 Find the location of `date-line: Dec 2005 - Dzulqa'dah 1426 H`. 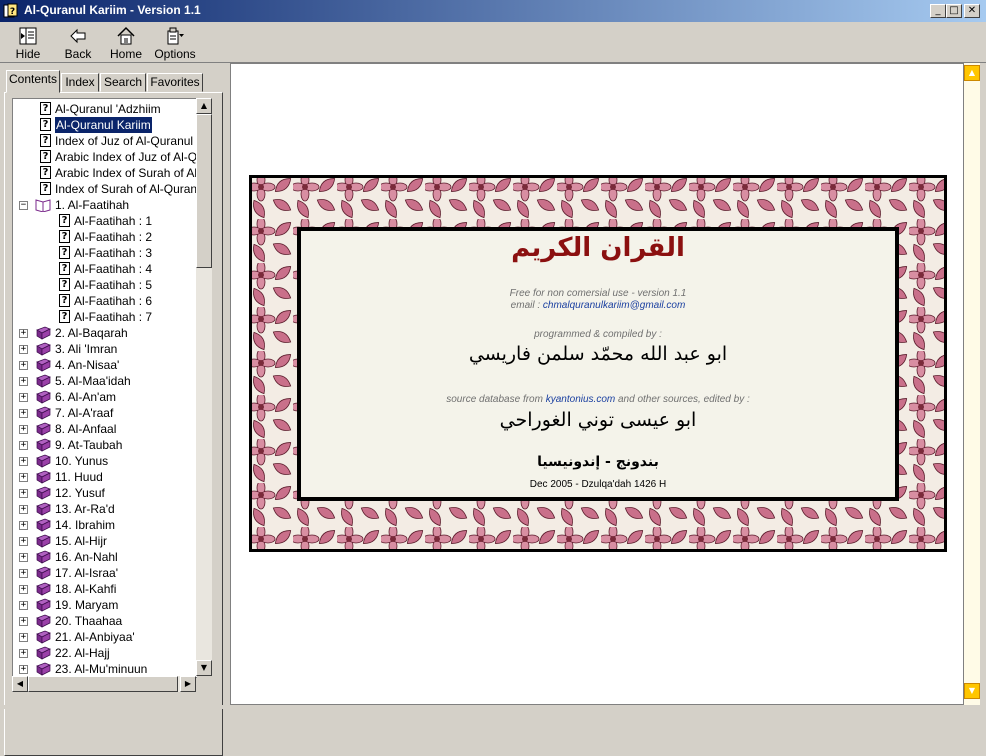

date-line: Dec 2005 - Dzulqa'dah 1426 H is located at coordinates (598, 484).